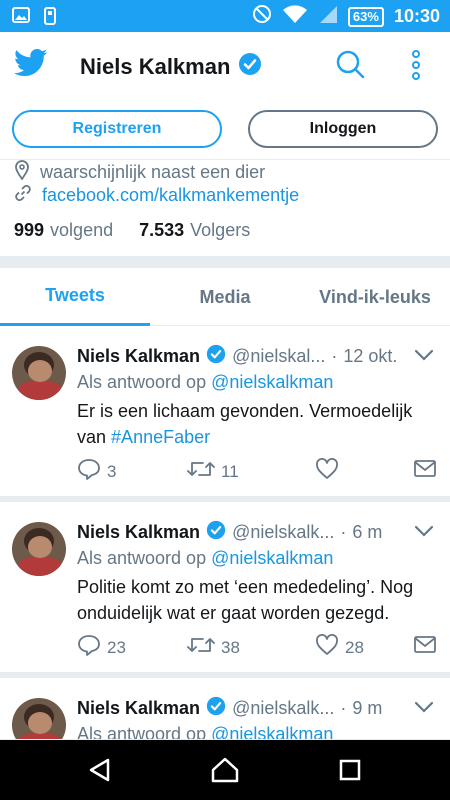 This screenshot has width=450, height=800. I want to click on system-nav-bar, so click(225, 770).